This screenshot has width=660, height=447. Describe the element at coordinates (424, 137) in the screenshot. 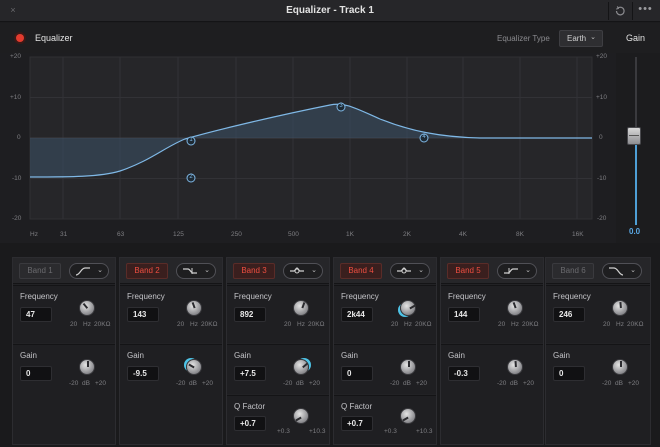

I see `band-handle-4: 4` at that location.